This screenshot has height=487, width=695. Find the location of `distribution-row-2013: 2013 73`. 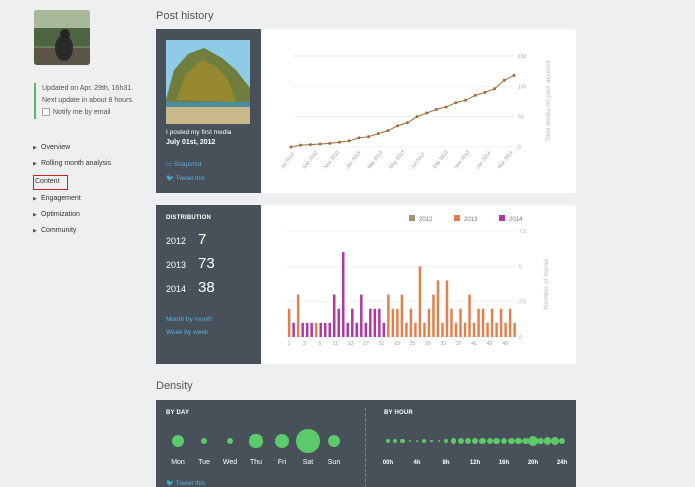

distribution-row-2013: 2013 73 is located at coordinates (190, 263).